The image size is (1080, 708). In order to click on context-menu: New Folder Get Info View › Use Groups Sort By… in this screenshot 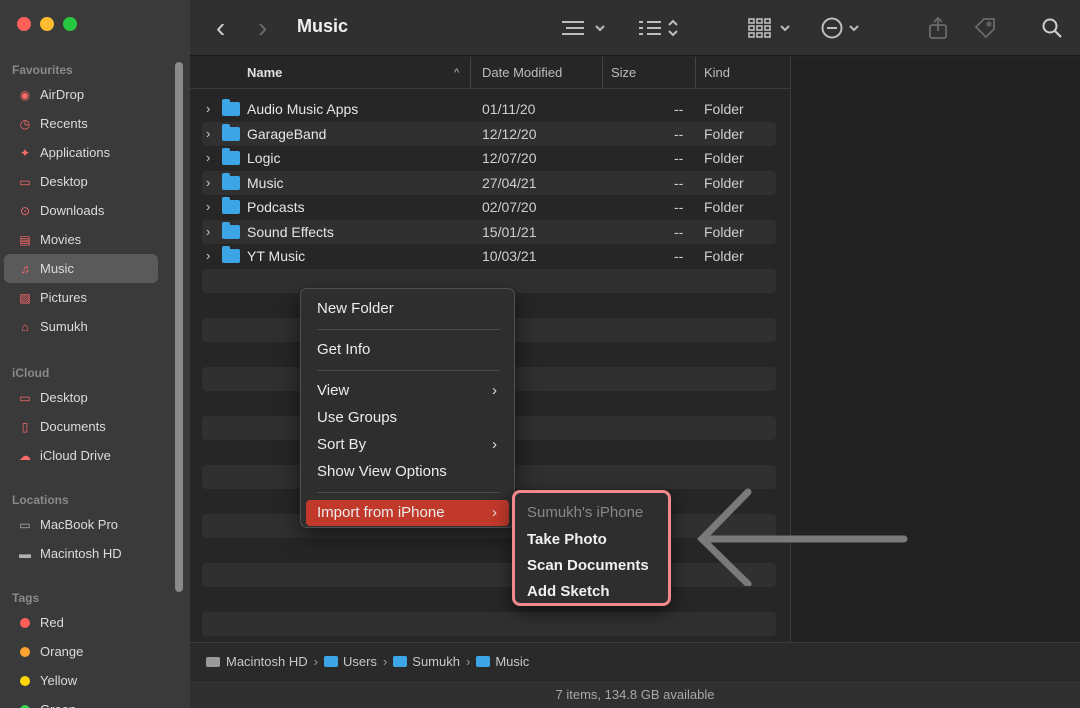, I will do `click(407, 408)`.